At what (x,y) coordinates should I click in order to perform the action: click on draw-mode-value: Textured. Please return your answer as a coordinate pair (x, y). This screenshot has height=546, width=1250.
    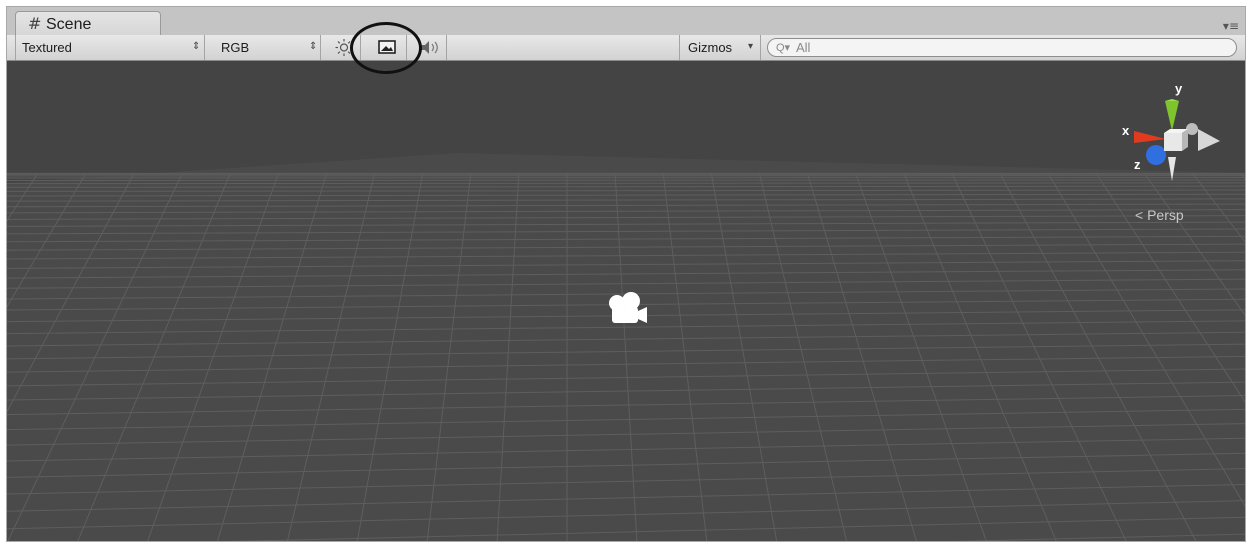
    Looking at the image, I should click on (47, 47).